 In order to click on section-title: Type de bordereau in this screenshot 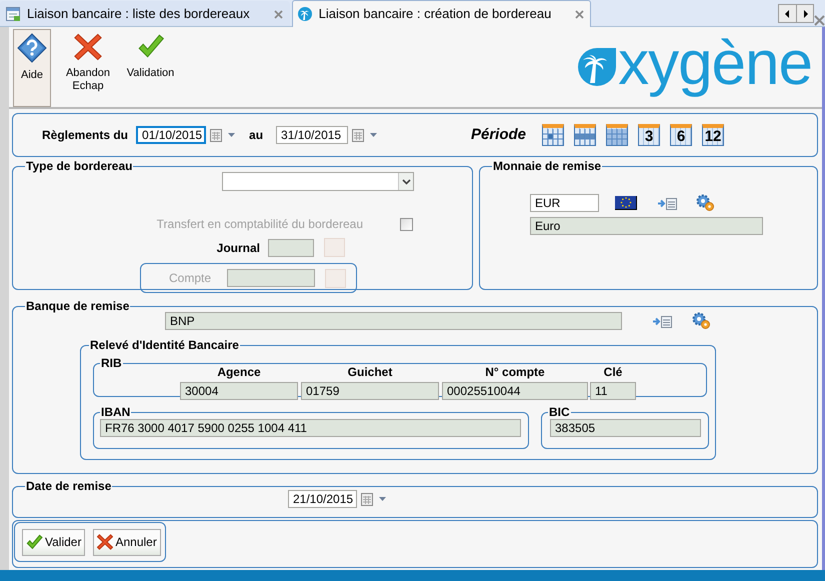, I will do `click(79, 166)`.